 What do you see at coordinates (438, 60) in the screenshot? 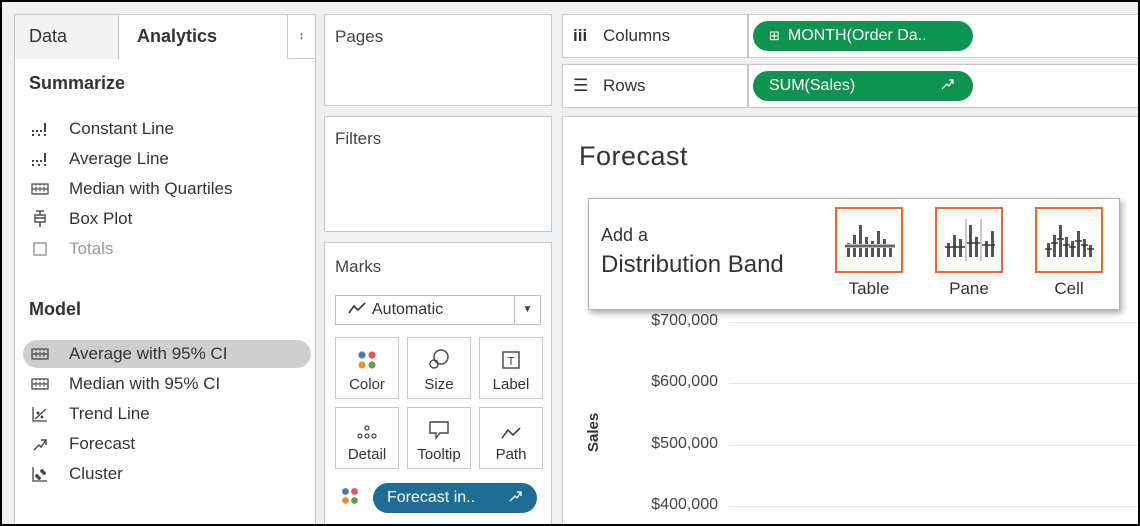
I see `pages-card: Pages` at bounding box center [438, 60].